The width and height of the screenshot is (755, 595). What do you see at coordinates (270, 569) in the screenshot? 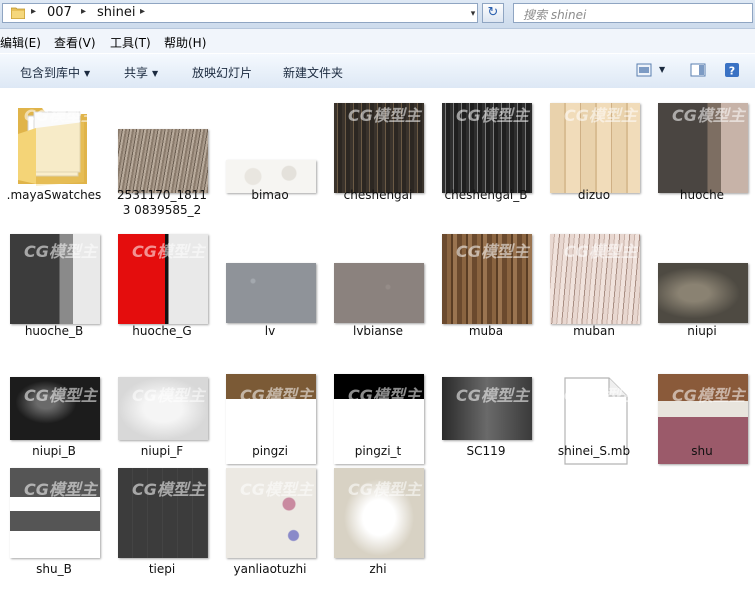
I see `file-name: yanliaotuzhi` at bounding box center [270, 569].